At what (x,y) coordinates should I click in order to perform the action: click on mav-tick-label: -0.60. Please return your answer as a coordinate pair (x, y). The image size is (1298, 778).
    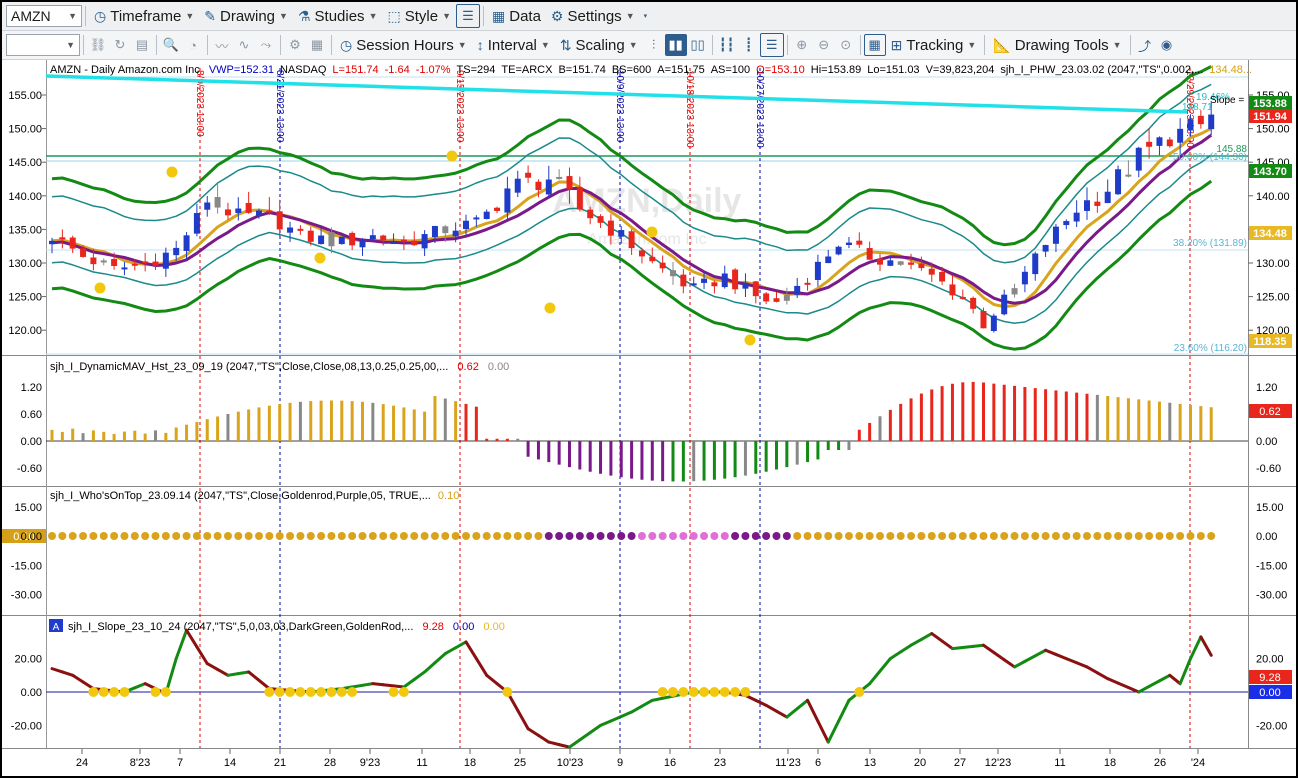
    Looking at the image, I should click on (1268, 469).